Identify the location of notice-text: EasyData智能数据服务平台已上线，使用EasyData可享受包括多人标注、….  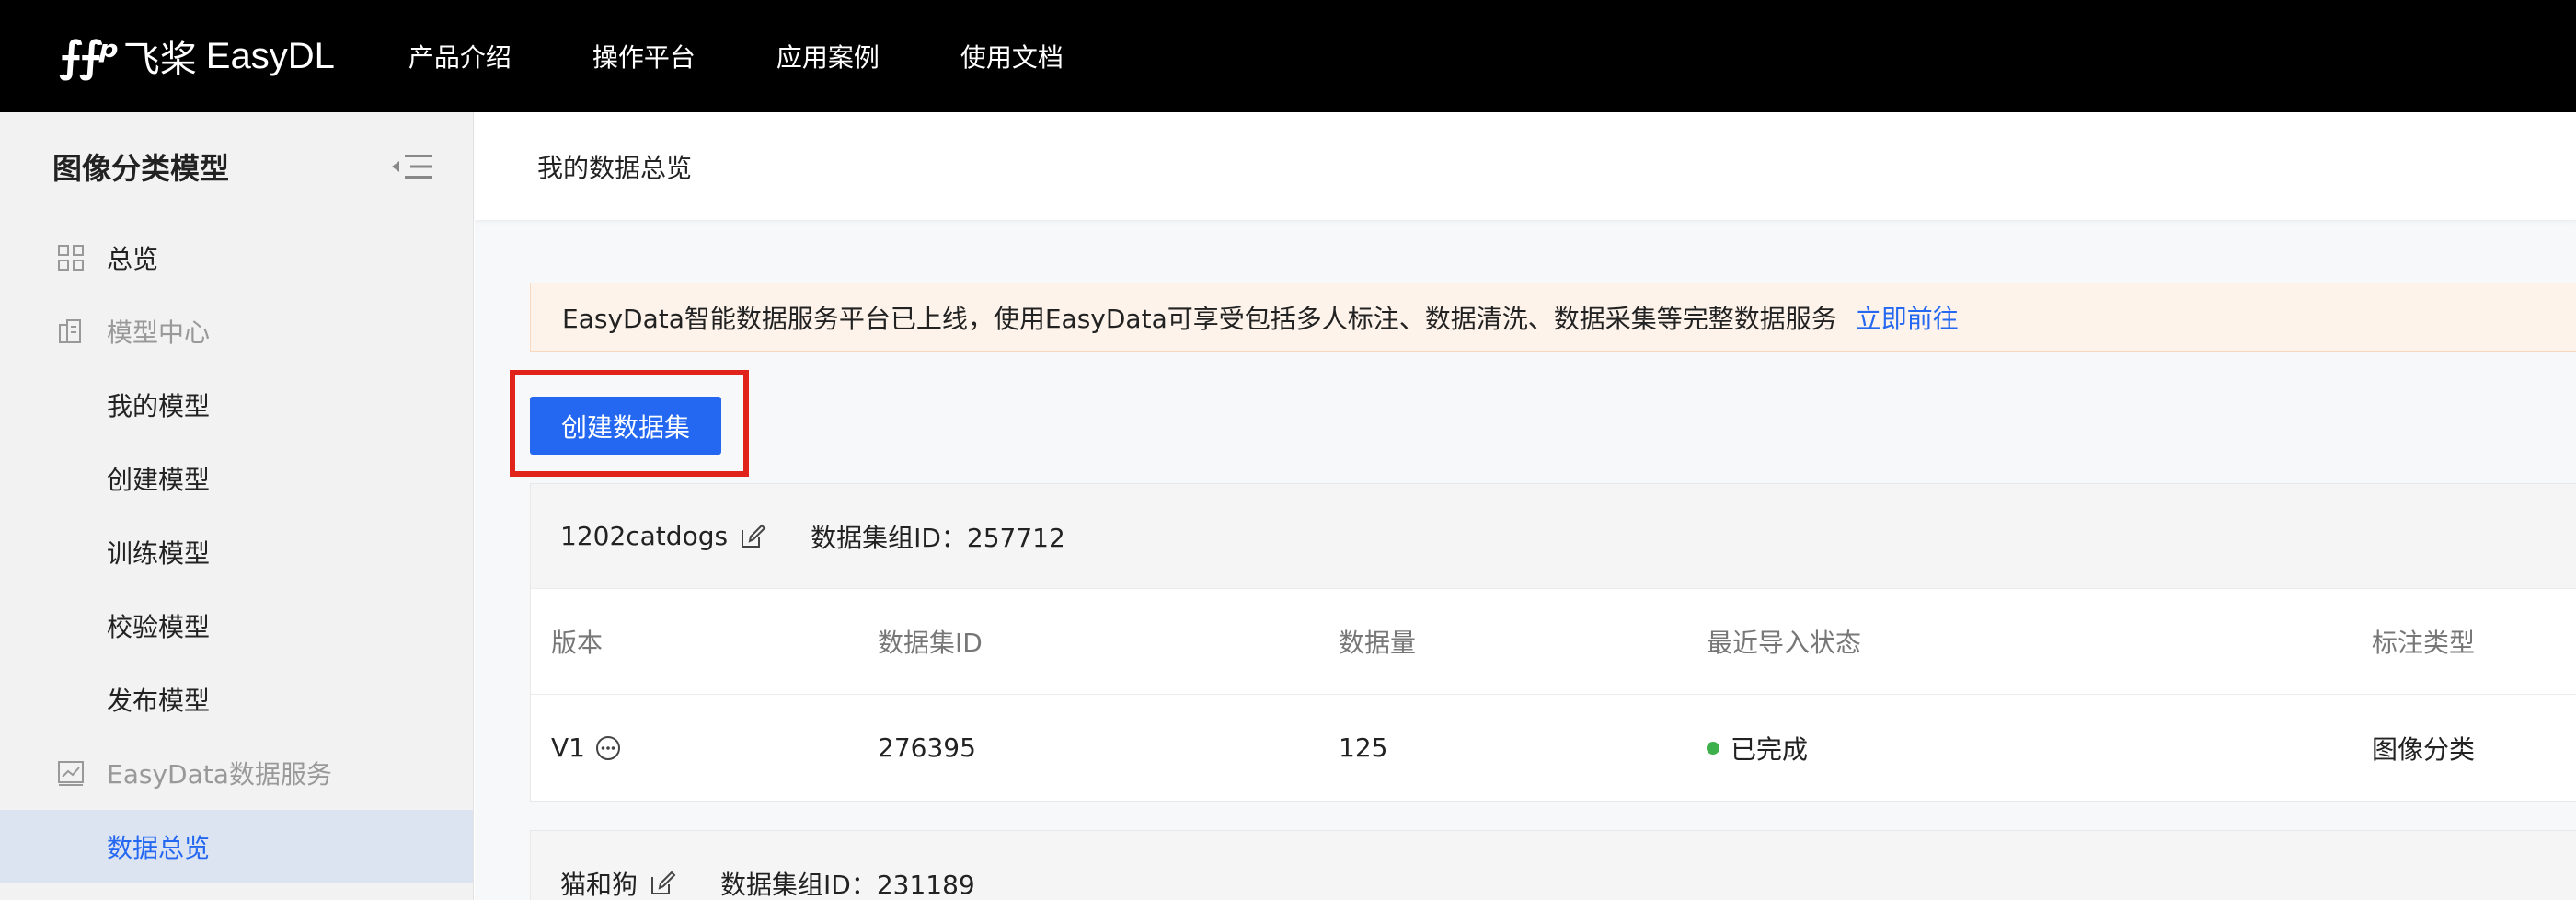
(1199, 318).